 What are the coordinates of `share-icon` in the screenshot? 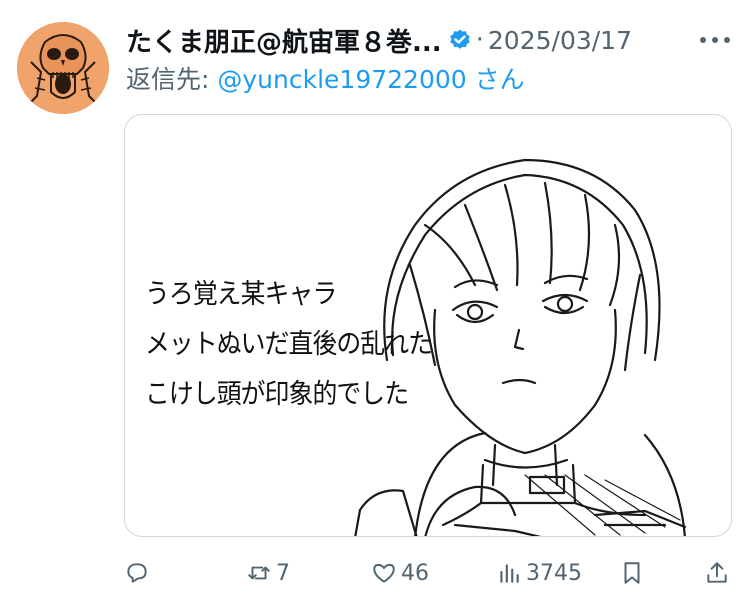 It's located at (717, 572).